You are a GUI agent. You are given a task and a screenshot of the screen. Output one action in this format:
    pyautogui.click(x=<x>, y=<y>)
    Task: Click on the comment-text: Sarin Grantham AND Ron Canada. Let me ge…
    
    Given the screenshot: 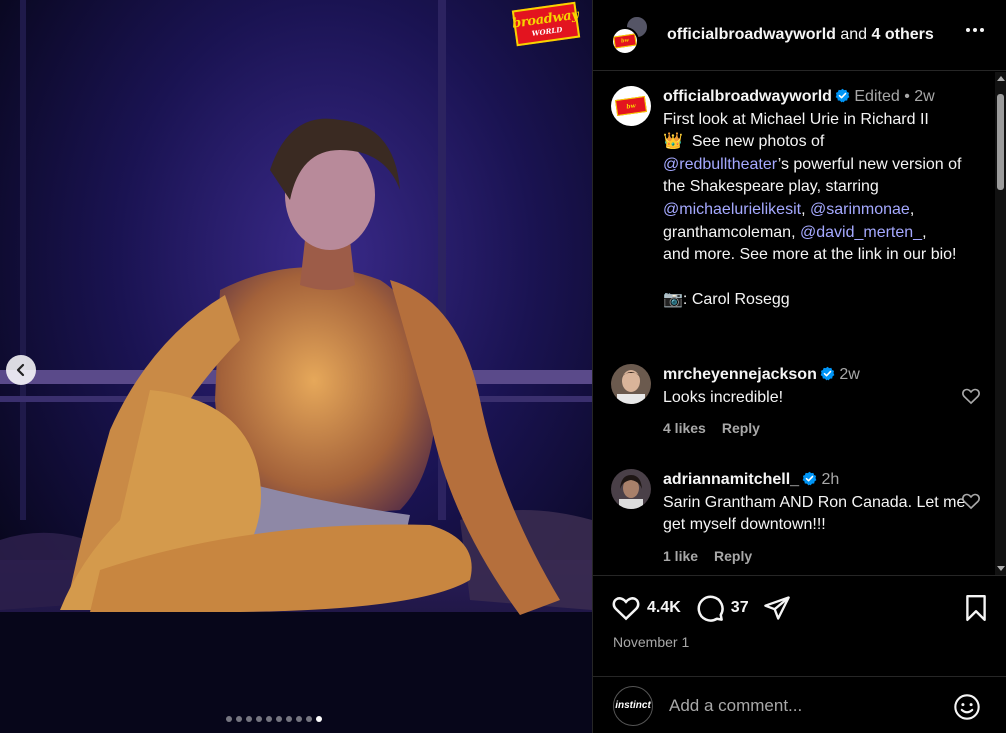 What is the action you would take?
    pyautogui.click(x=814, y=513)
    